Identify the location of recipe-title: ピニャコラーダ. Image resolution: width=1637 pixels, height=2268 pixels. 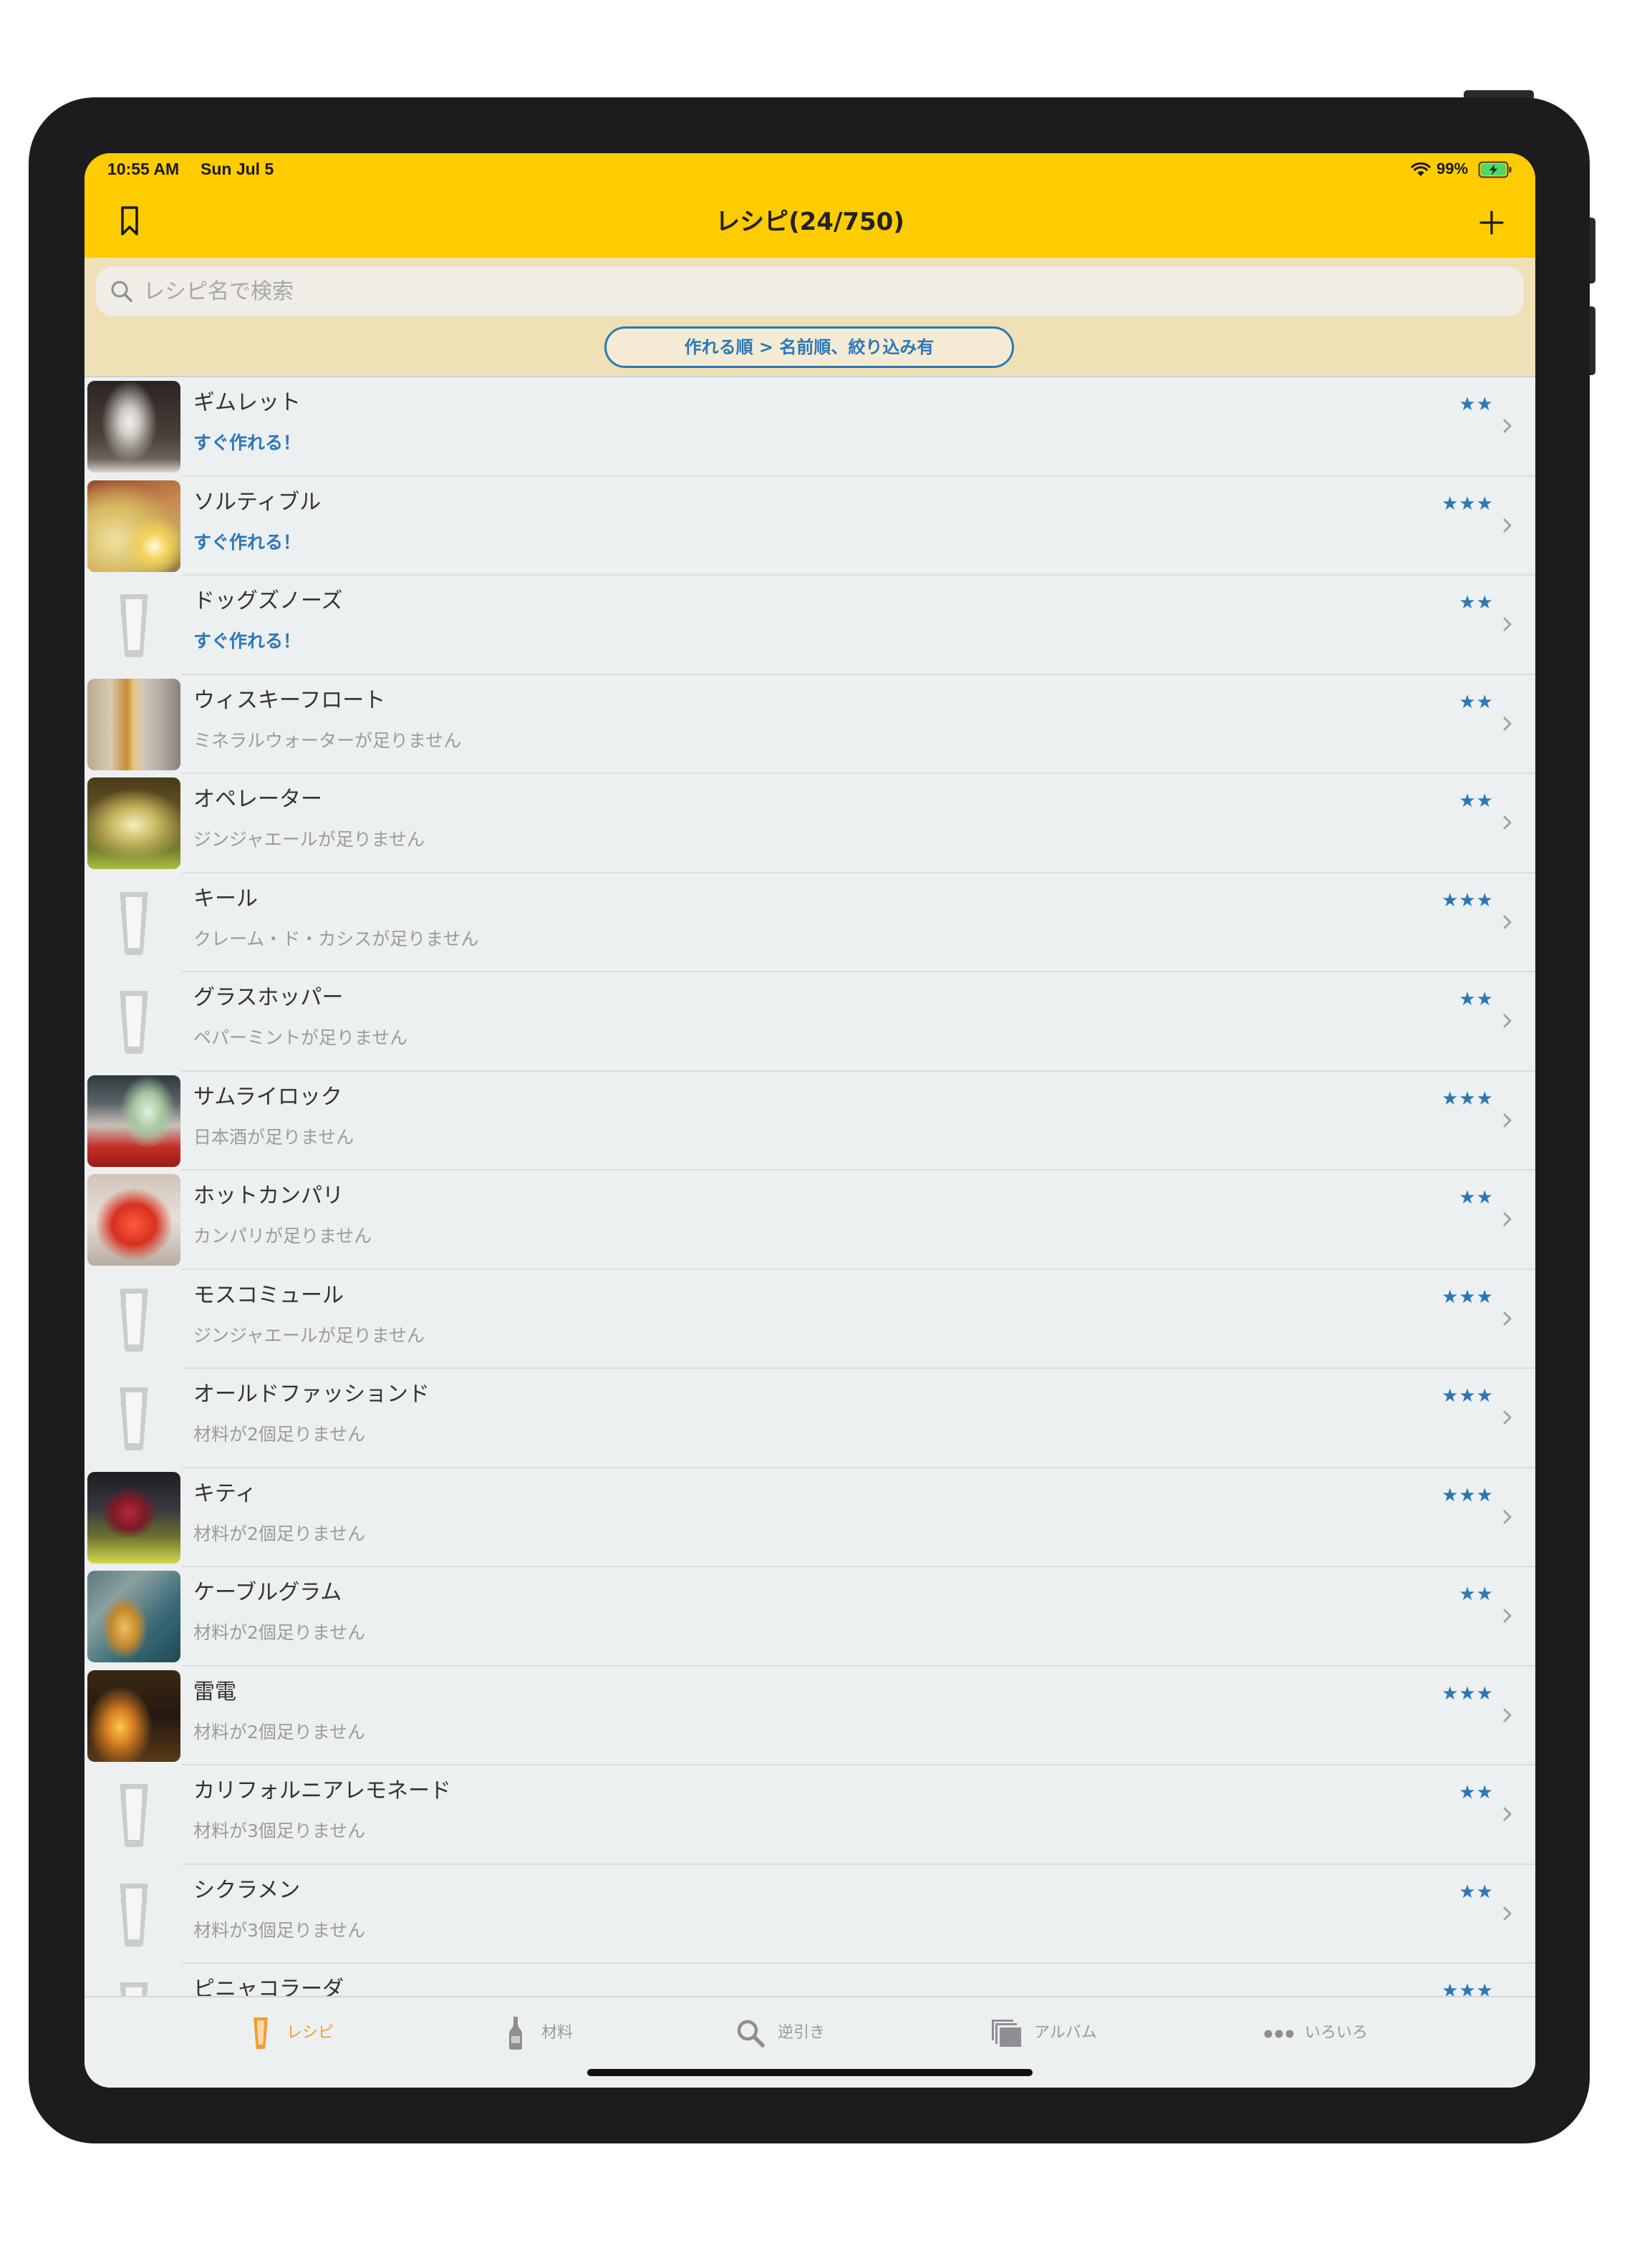
(268, 1986).